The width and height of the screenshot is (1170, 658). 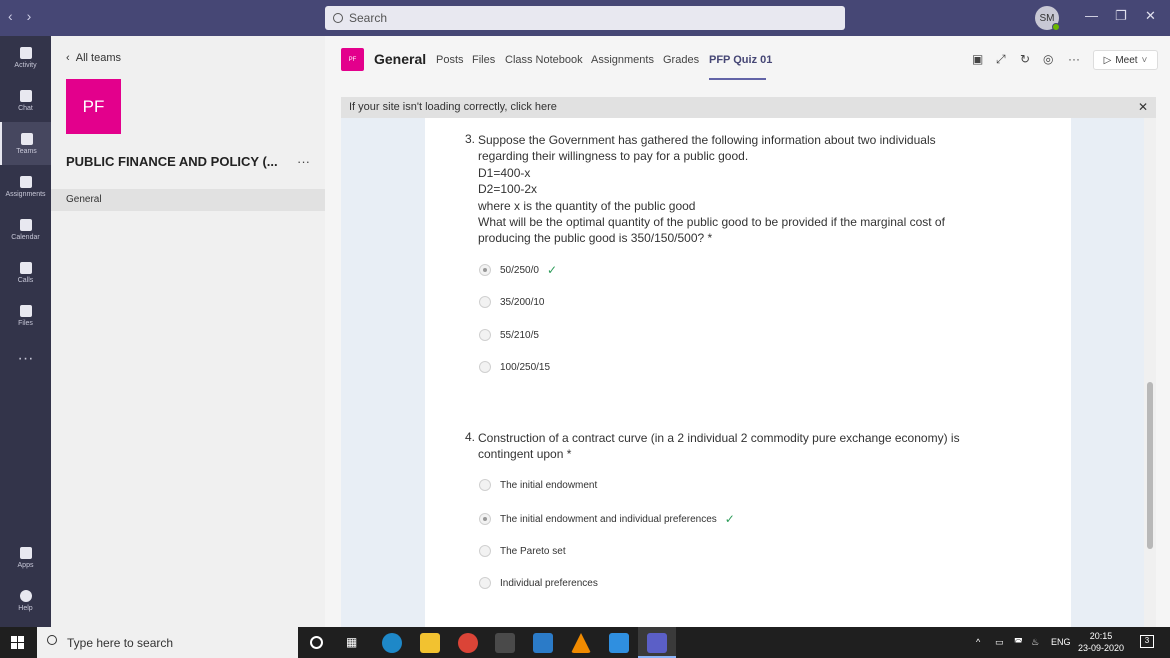 I want to click on option-row: 35/200/10, so click(x=512, y=302).